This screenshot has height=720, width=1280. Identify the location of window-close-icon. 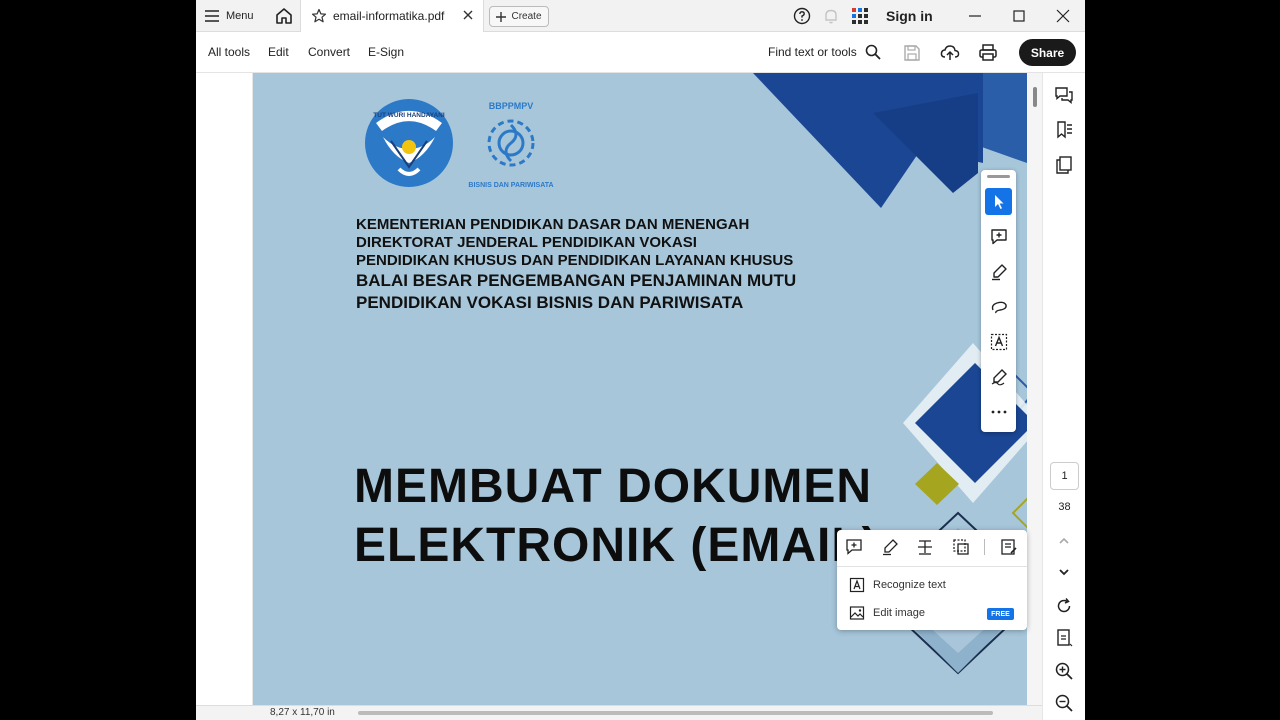
(1063, 16).